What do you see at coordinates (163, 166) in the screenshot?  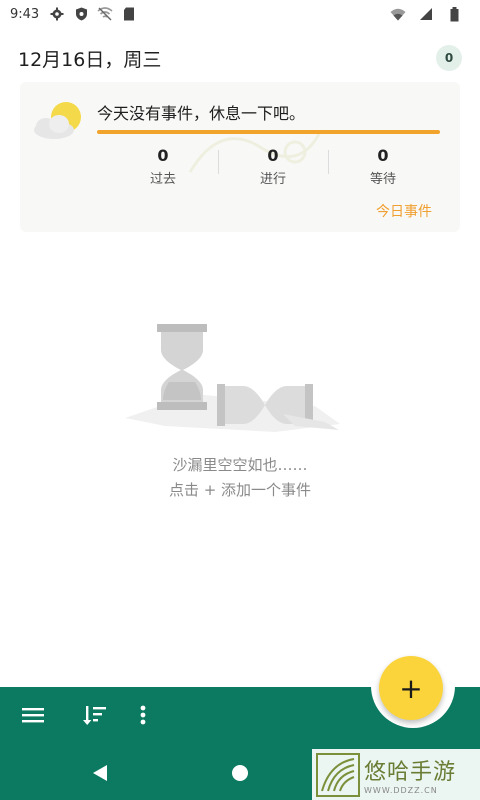 I see `stat-past: 0 过去` at bounding box center [163, 166].